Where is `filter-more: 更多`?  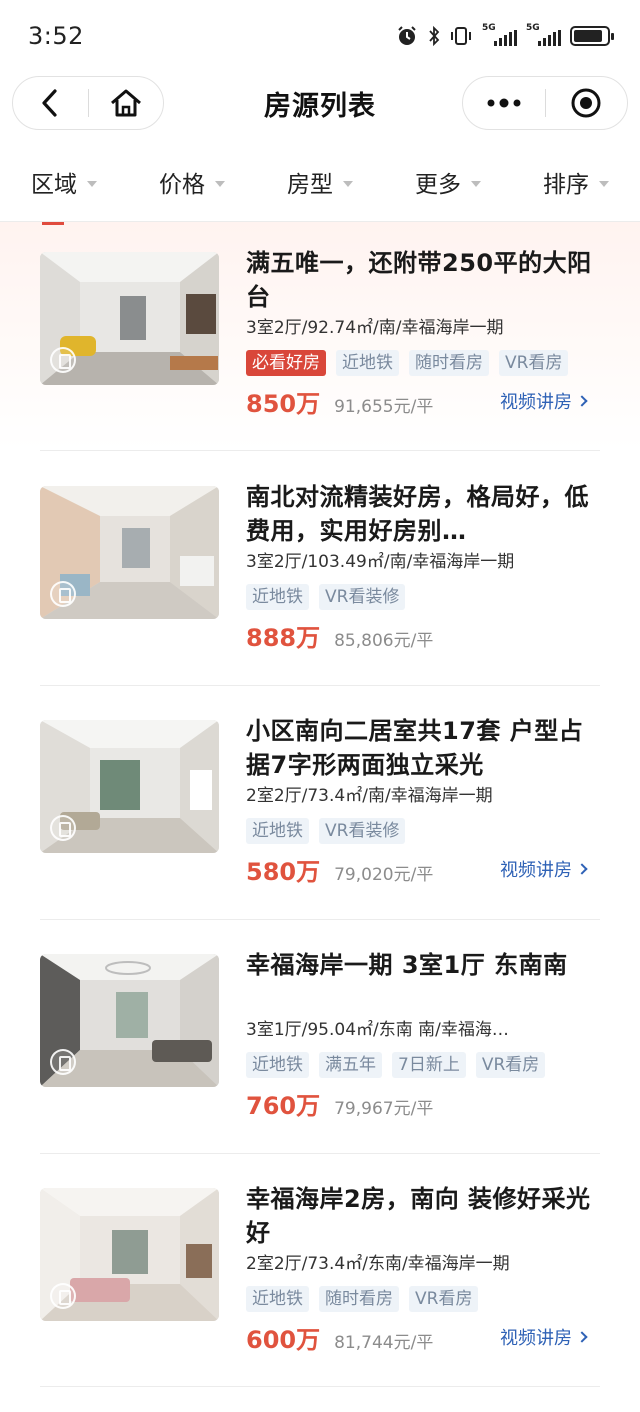
filter-more: 更多 is located at coordinates (448, 182).